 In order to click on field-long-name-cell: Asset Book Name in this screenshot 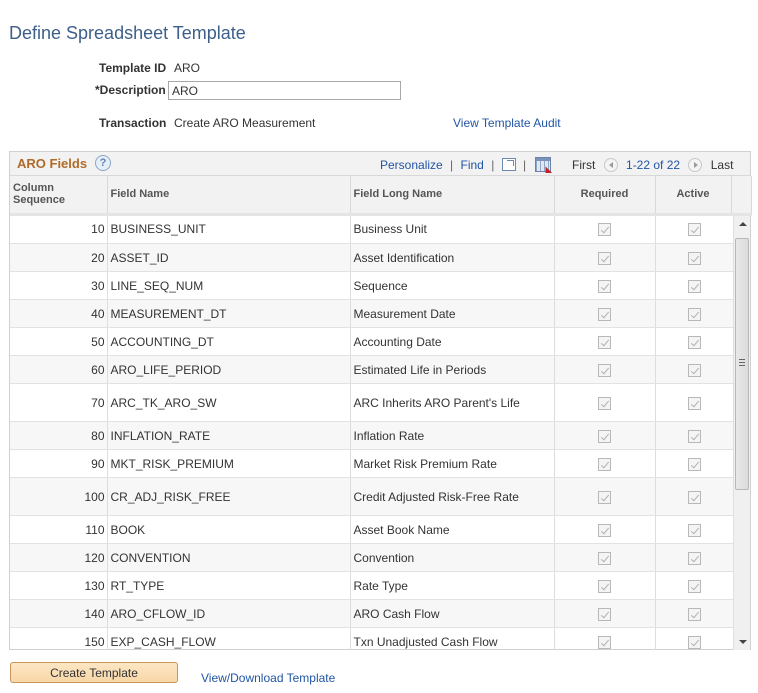, I will do `click(452, 529)`.